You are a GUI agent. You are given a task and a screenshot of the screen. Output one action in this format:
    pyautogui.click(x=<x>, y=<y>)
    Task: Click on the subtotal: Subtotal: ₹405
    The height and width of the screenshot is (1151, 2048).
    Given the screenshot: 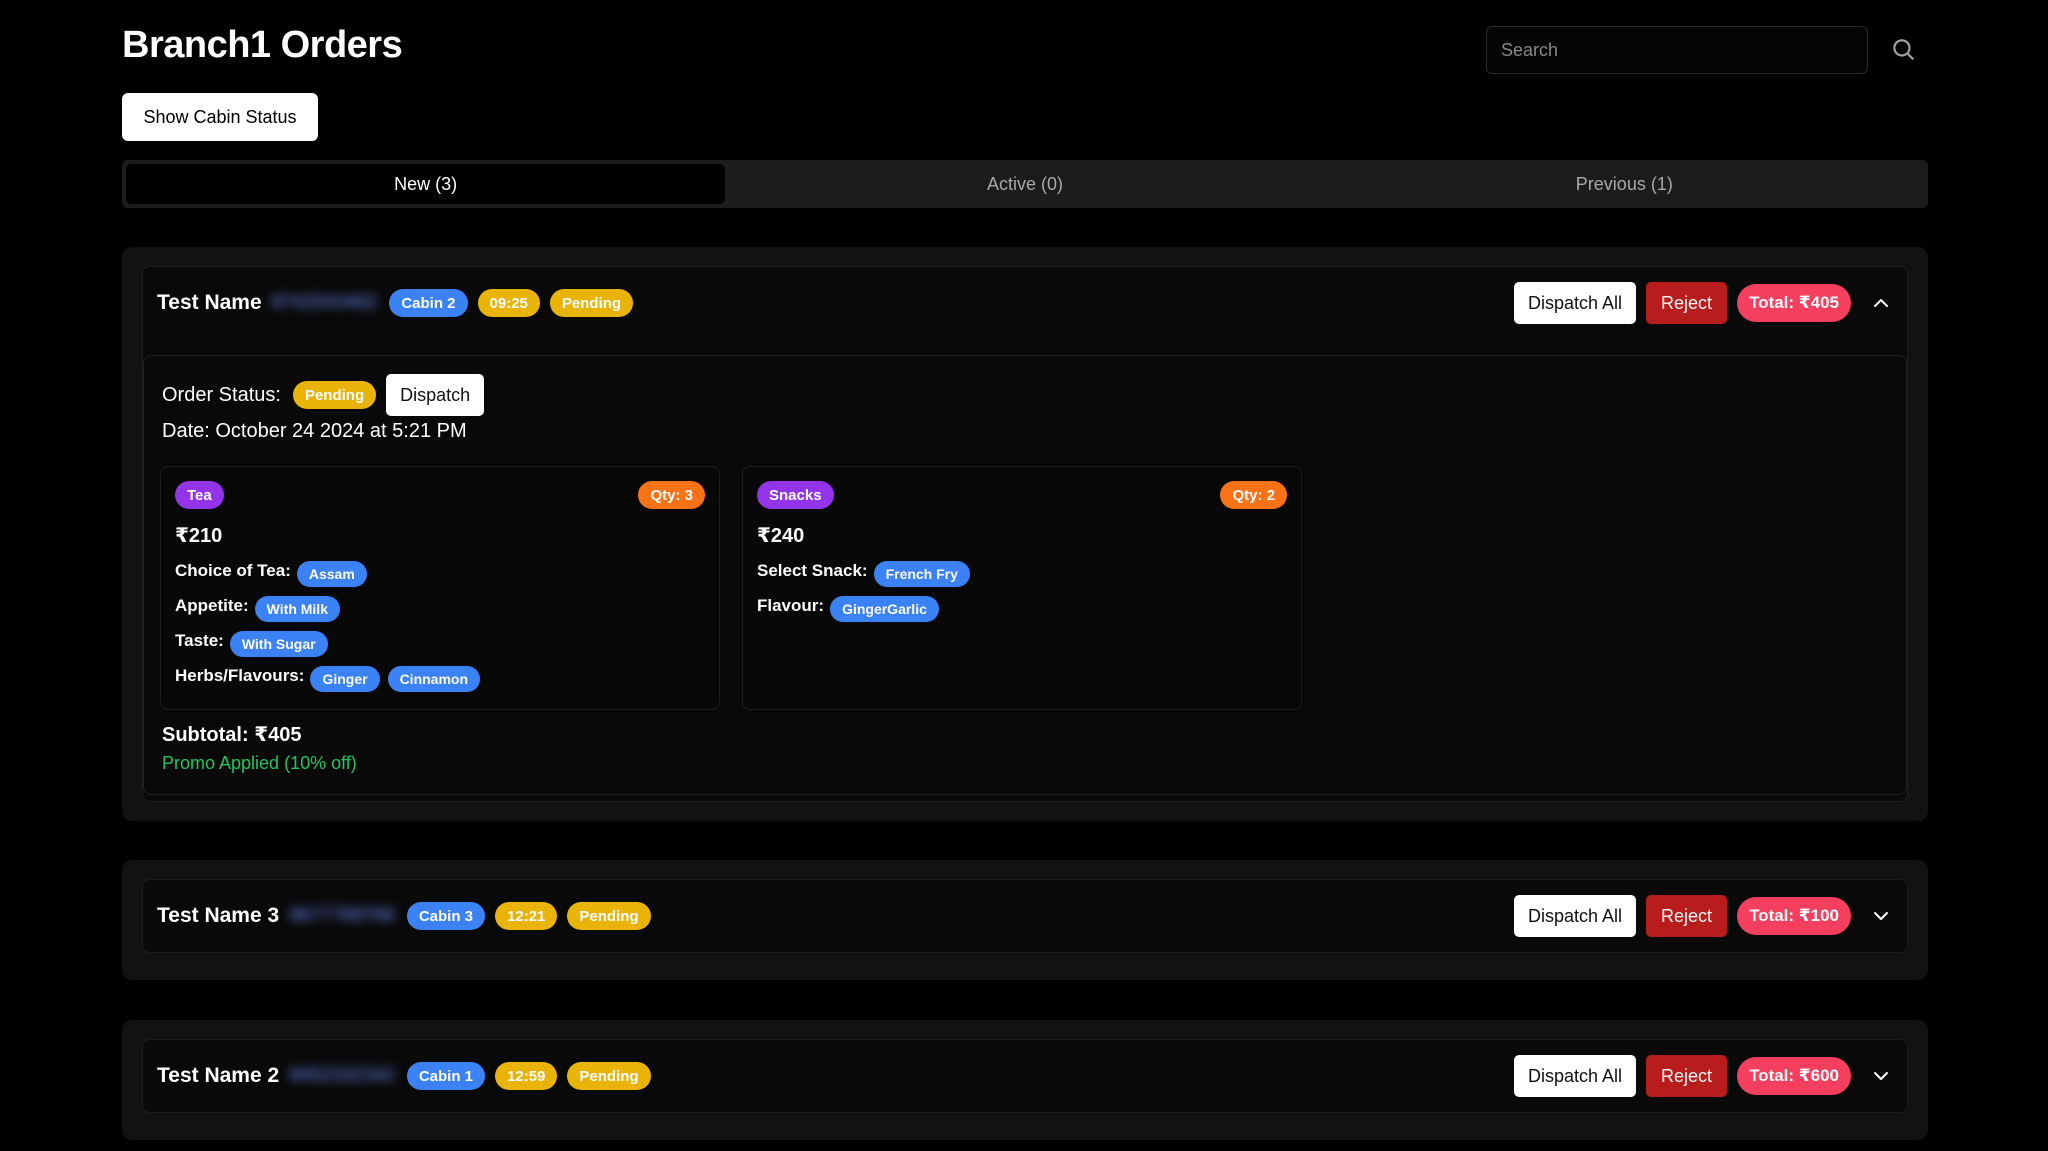 What is the action you would take?
    pyautogui.click(x=232, y=735)
    